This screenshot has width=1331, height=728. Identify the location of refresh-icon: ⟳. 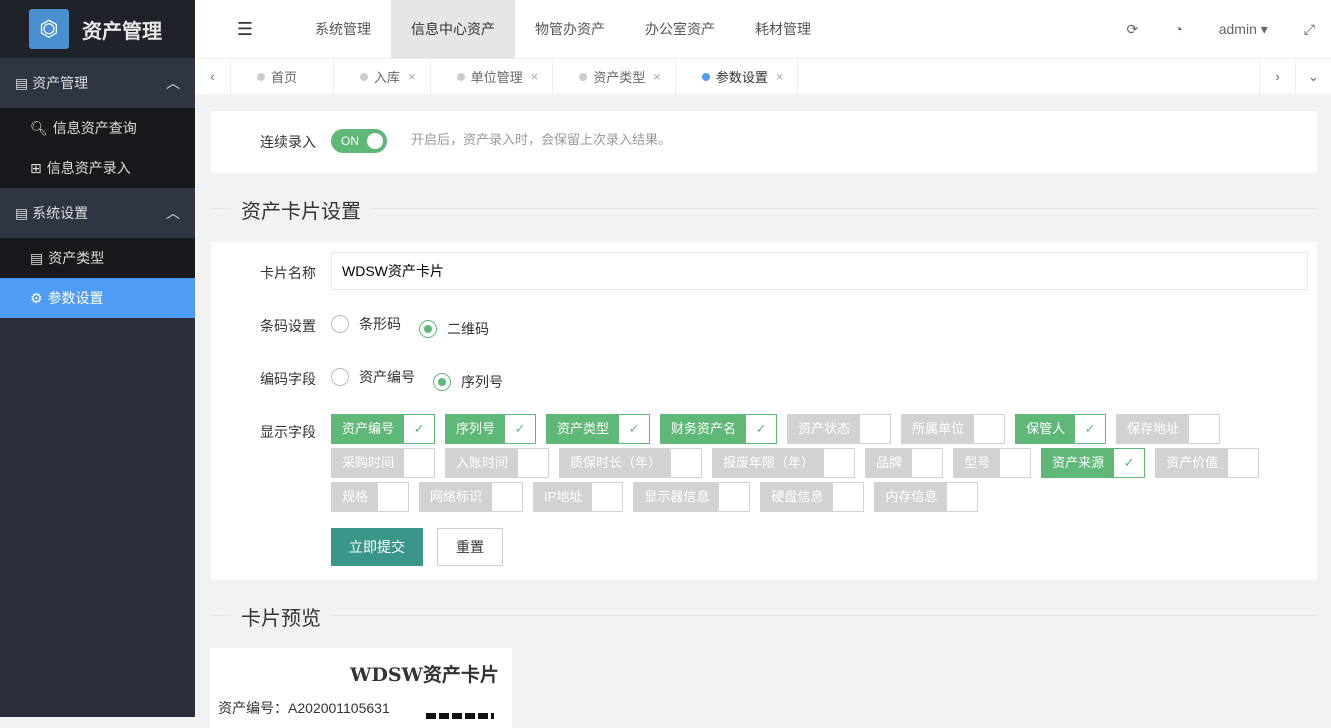
(1133, 29).